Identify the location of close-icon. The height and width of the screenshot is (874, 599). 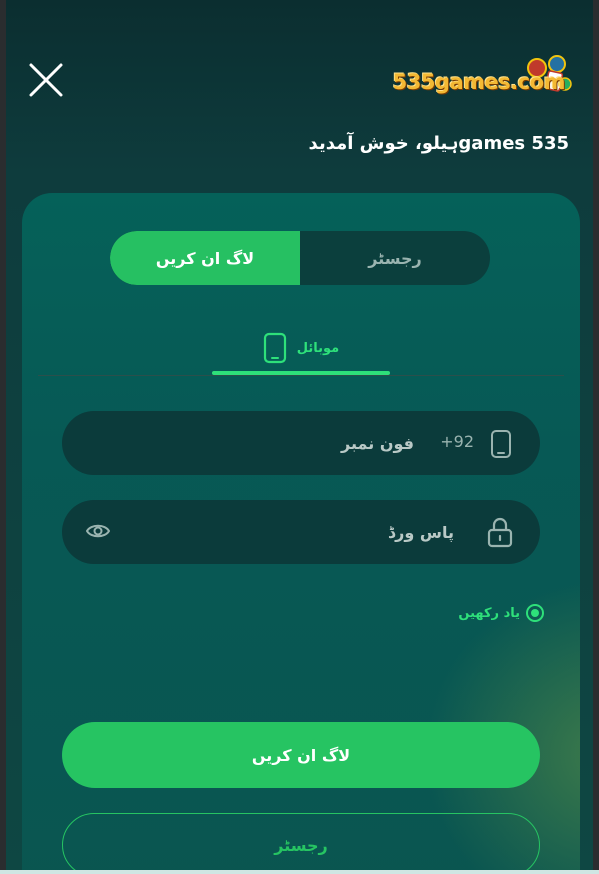
(46, 80).